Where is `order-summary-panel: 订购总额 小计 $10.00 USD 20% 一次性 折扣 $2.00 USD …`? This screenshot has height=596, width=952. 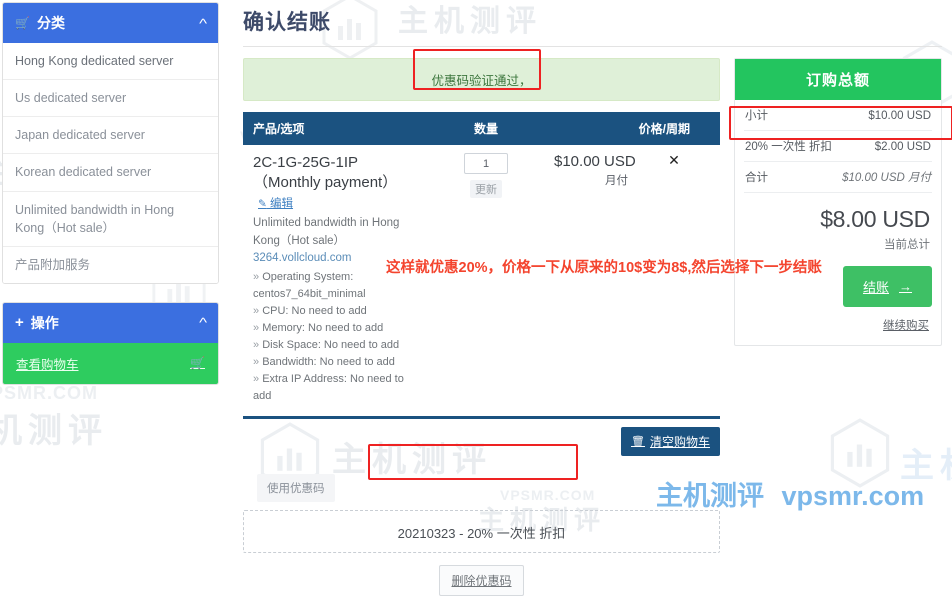 order-summary-panel: 订购总额 小计 $10.00 USD 20% 一次性 折扣 $2.00 USD … is located at coordinates (838, 202).